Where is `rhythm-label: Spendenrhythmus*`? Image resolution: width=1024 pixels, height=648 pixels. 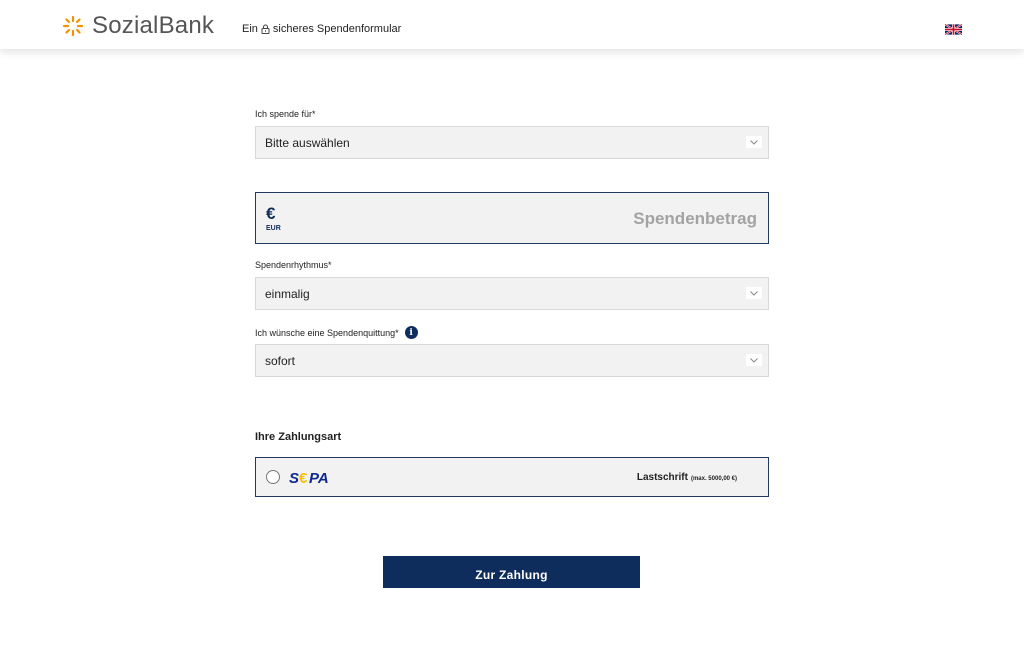 rhythm-label: Spendenrhythmus* is located at coordinates (293, 265).